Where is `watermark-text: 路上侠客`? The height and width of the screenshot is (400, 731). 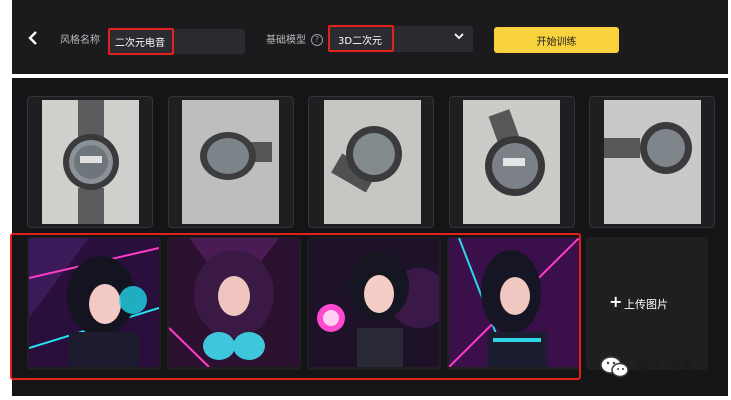 watermark-text: 路上侠客 is located at coordinates (665, 367).